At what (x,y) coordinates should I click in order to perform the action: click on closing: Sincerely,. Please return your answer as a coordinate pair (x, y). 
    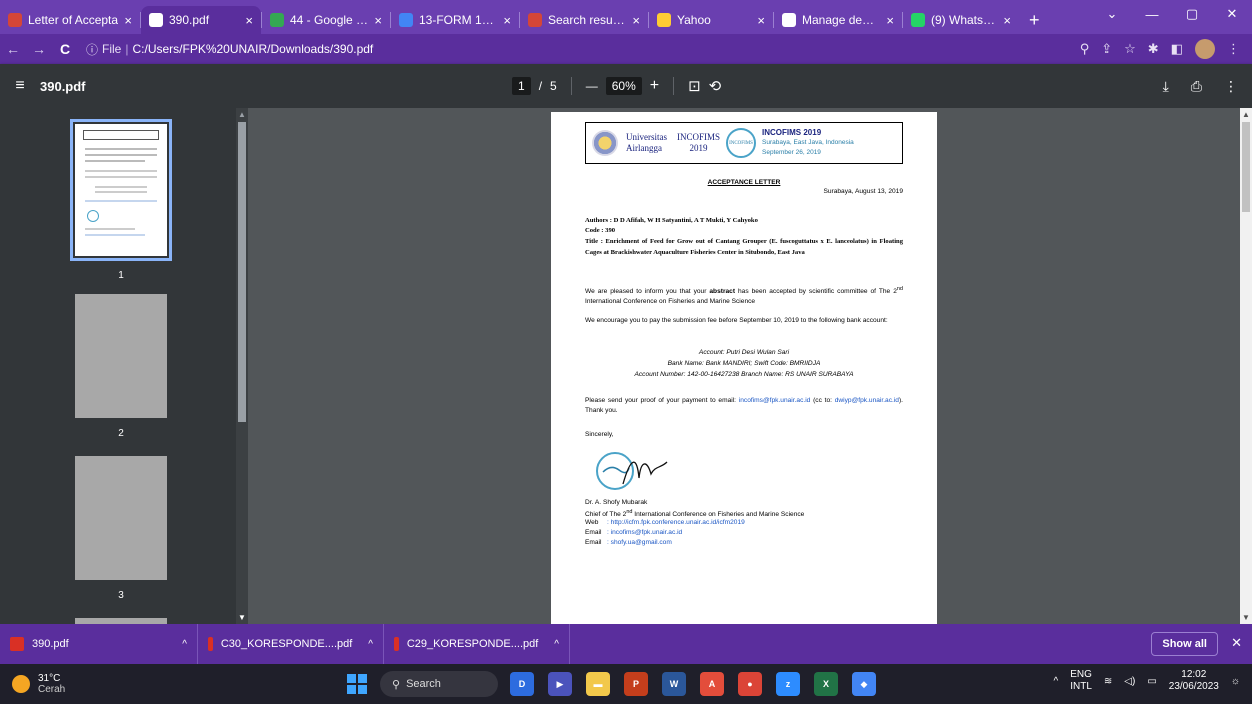
    Looking at the image, I should click on (599, 434).